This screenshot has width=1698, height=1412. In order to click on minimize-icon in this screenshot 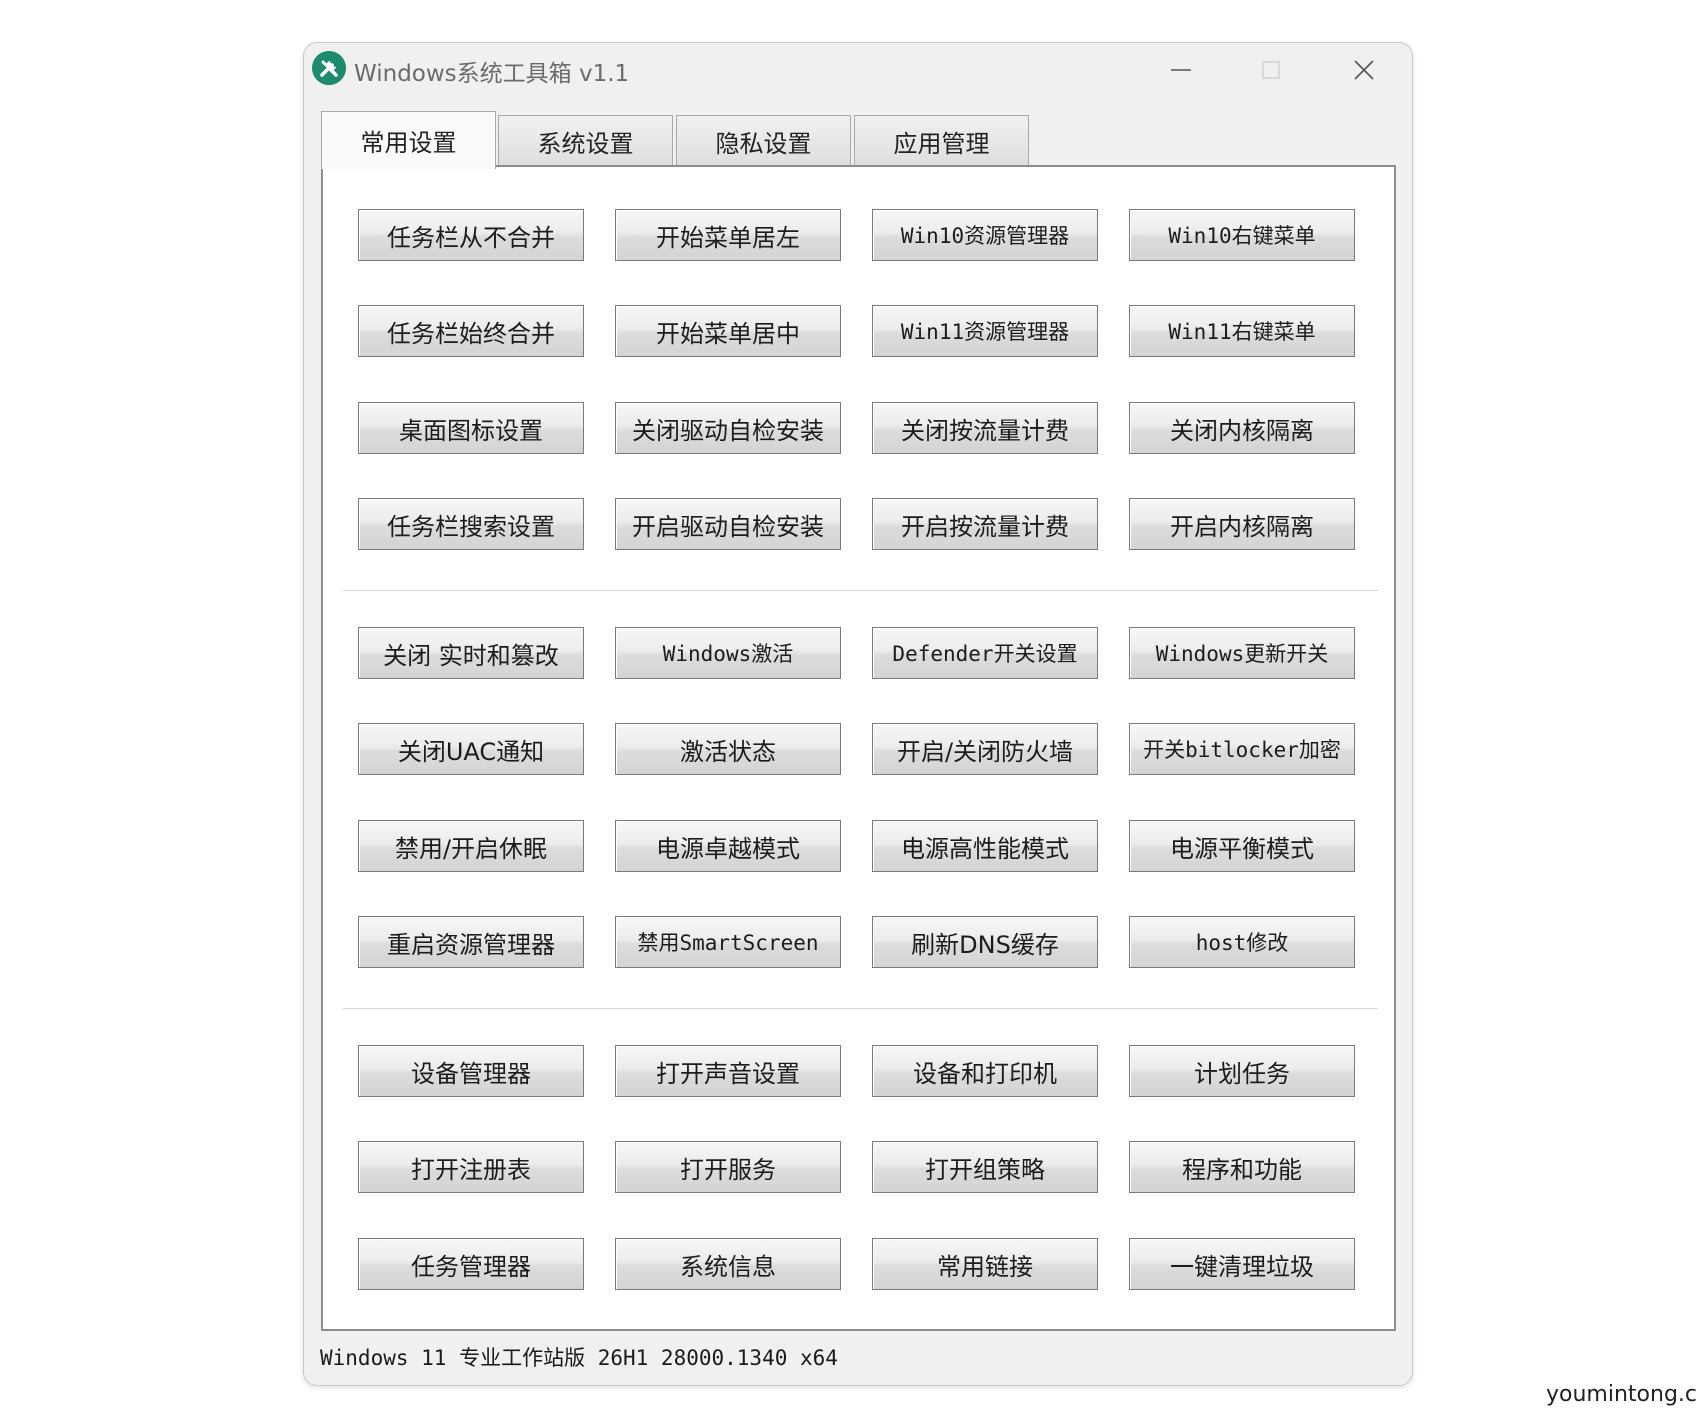, I will do `click(1181, 70)`.